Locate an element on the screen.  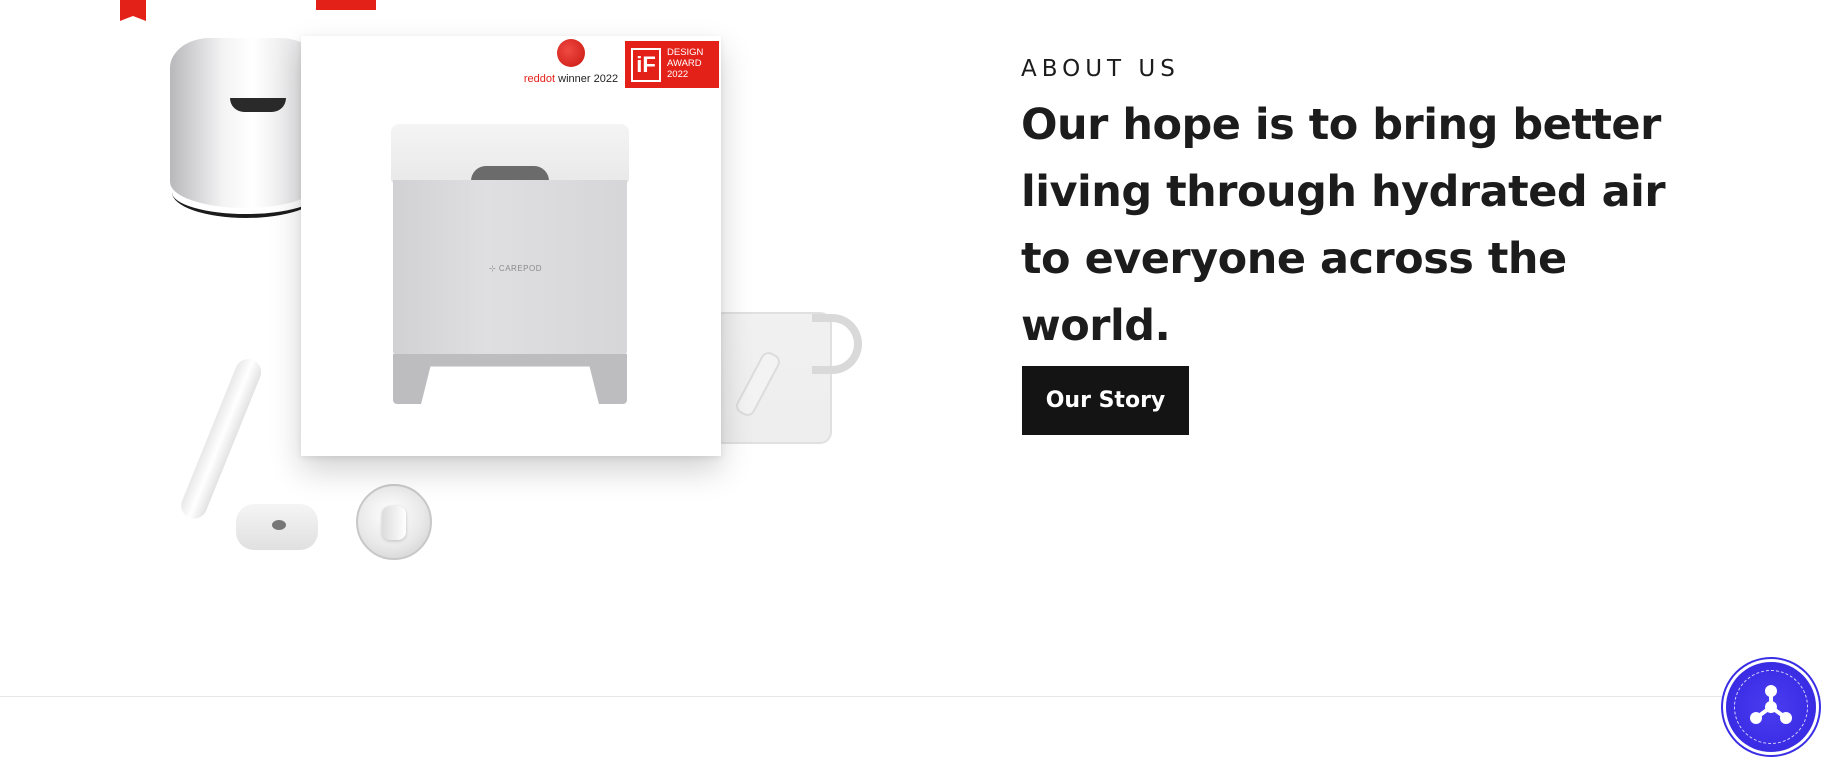
reddot-award: reddot winner 2022 is located at coordinates (571, 62).